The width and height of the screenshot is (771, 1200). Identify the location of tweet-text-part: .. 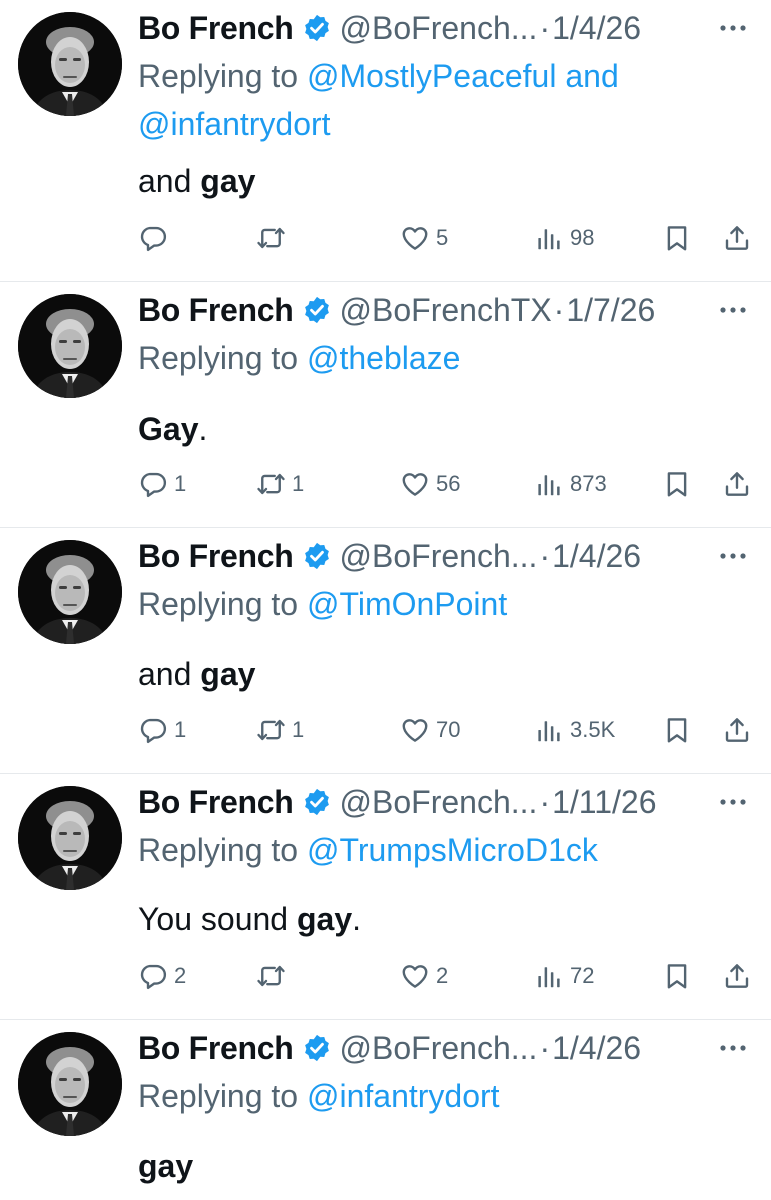
(356, 919).